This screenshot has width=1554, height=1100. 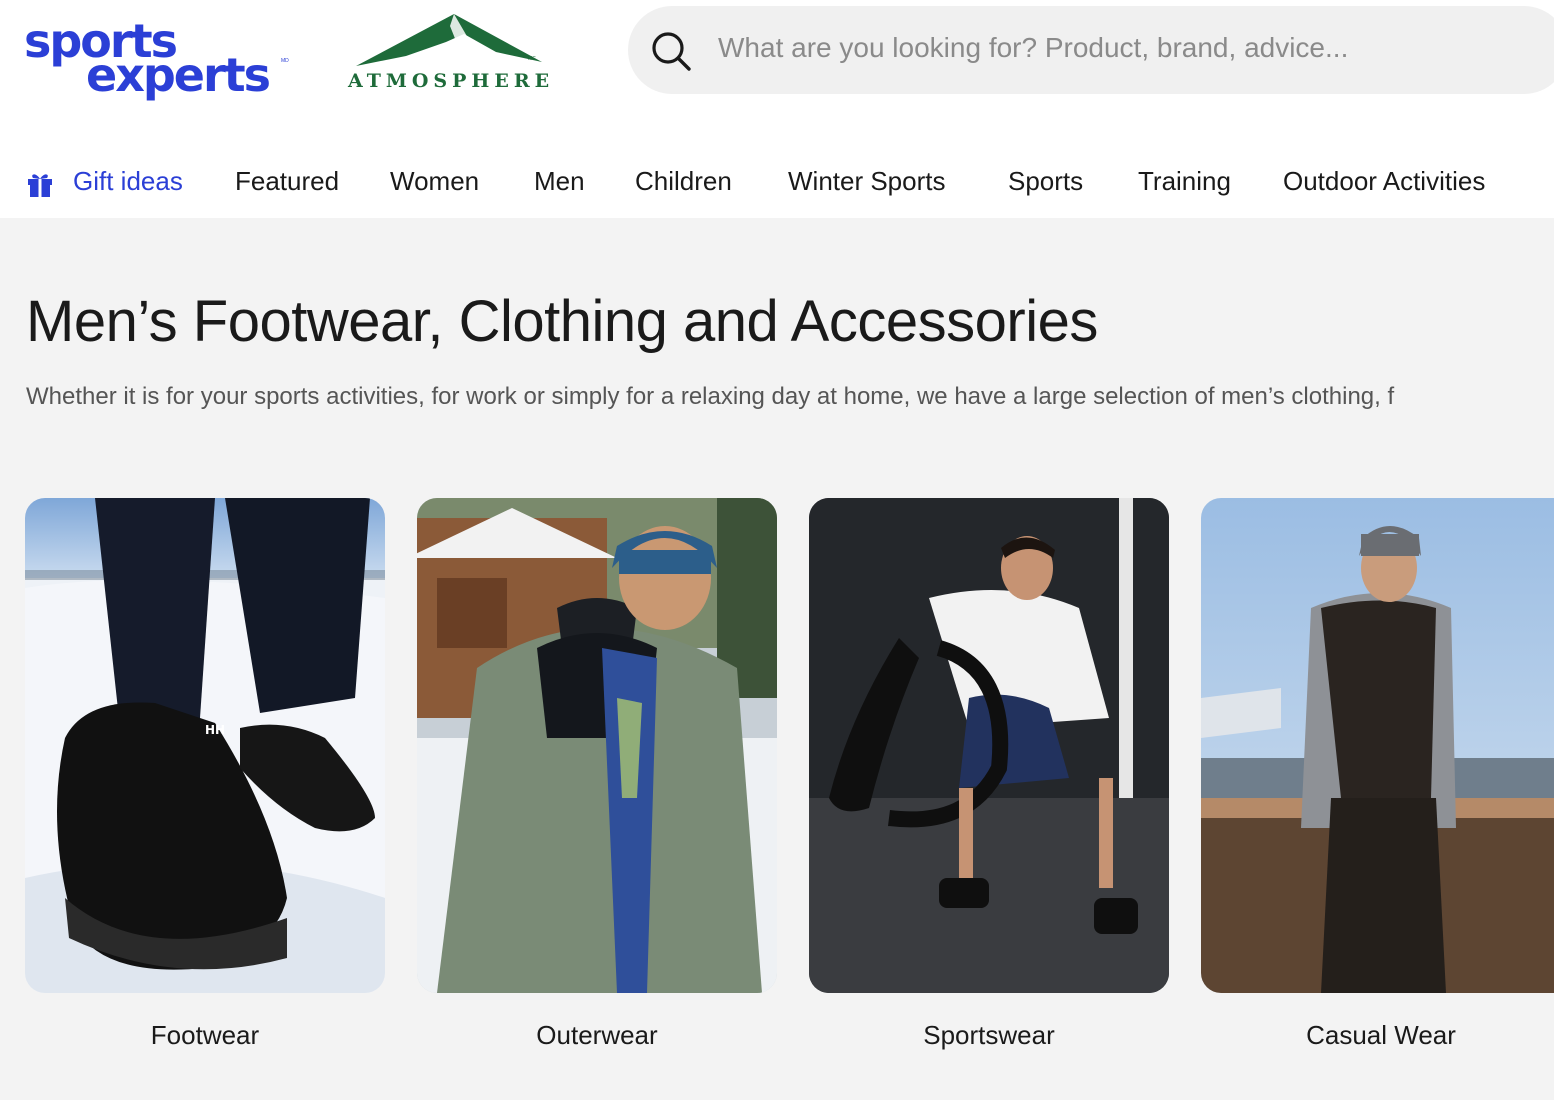 I want to click on nav-item-training: Training, so click(x=1184, y=181).